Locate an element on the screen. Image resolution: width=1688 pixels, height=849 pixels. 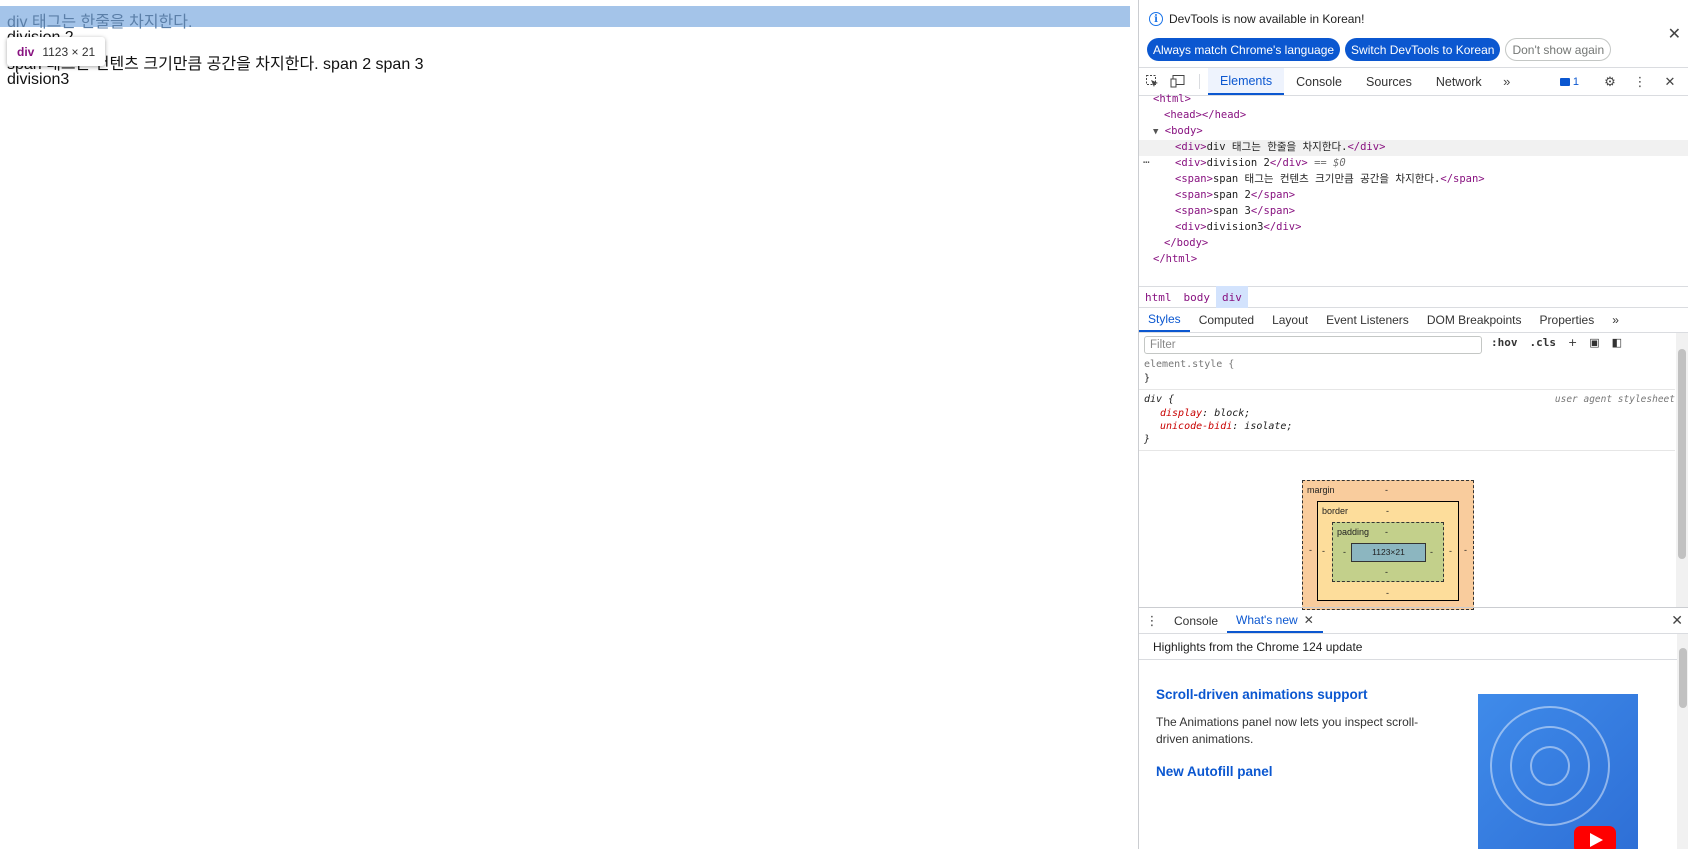
toggle-sidebar-icon: ◧ is located at coordinates (1617, 342).